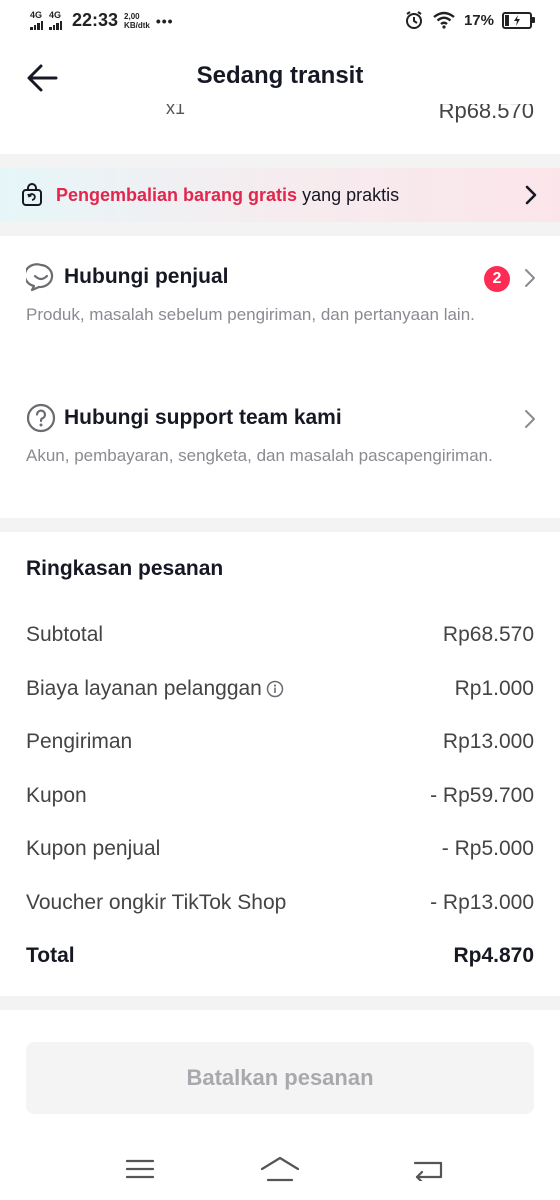  What do you see at coordinates (55, 15) in the screenshot?
I see `network-type-2: 4G` at bounding box center [55, 15].